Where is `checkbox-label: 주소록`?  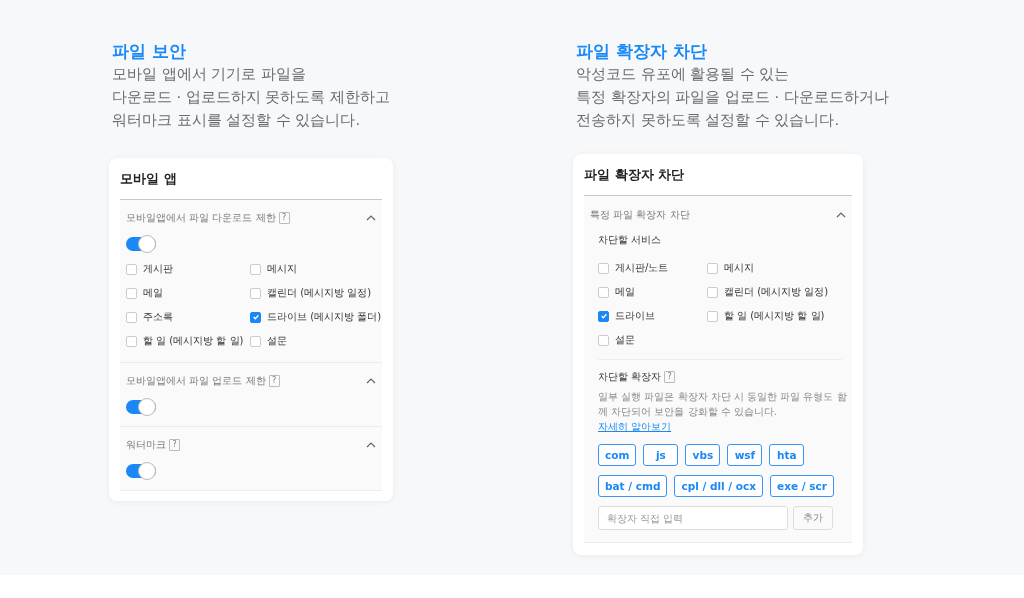
checkbox-label: 주소록 is located at coordinates (158, 317).